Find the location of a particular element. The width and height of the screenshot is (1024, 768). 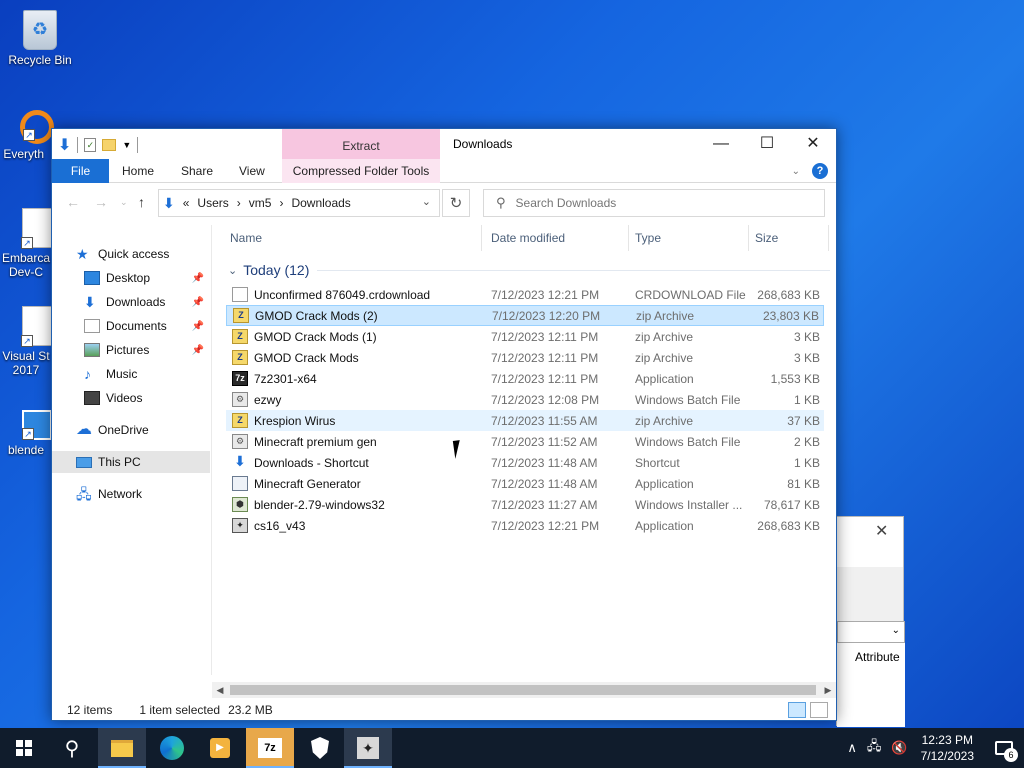

column-header-size: Size is located at coordinates (789, 238).